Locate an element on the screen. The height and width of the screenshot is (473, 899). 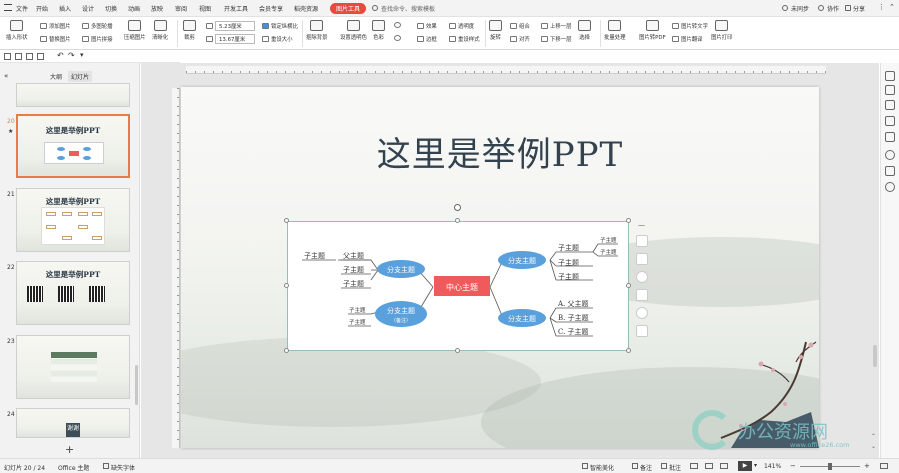
help-icon is located at coordinates (890, 155).